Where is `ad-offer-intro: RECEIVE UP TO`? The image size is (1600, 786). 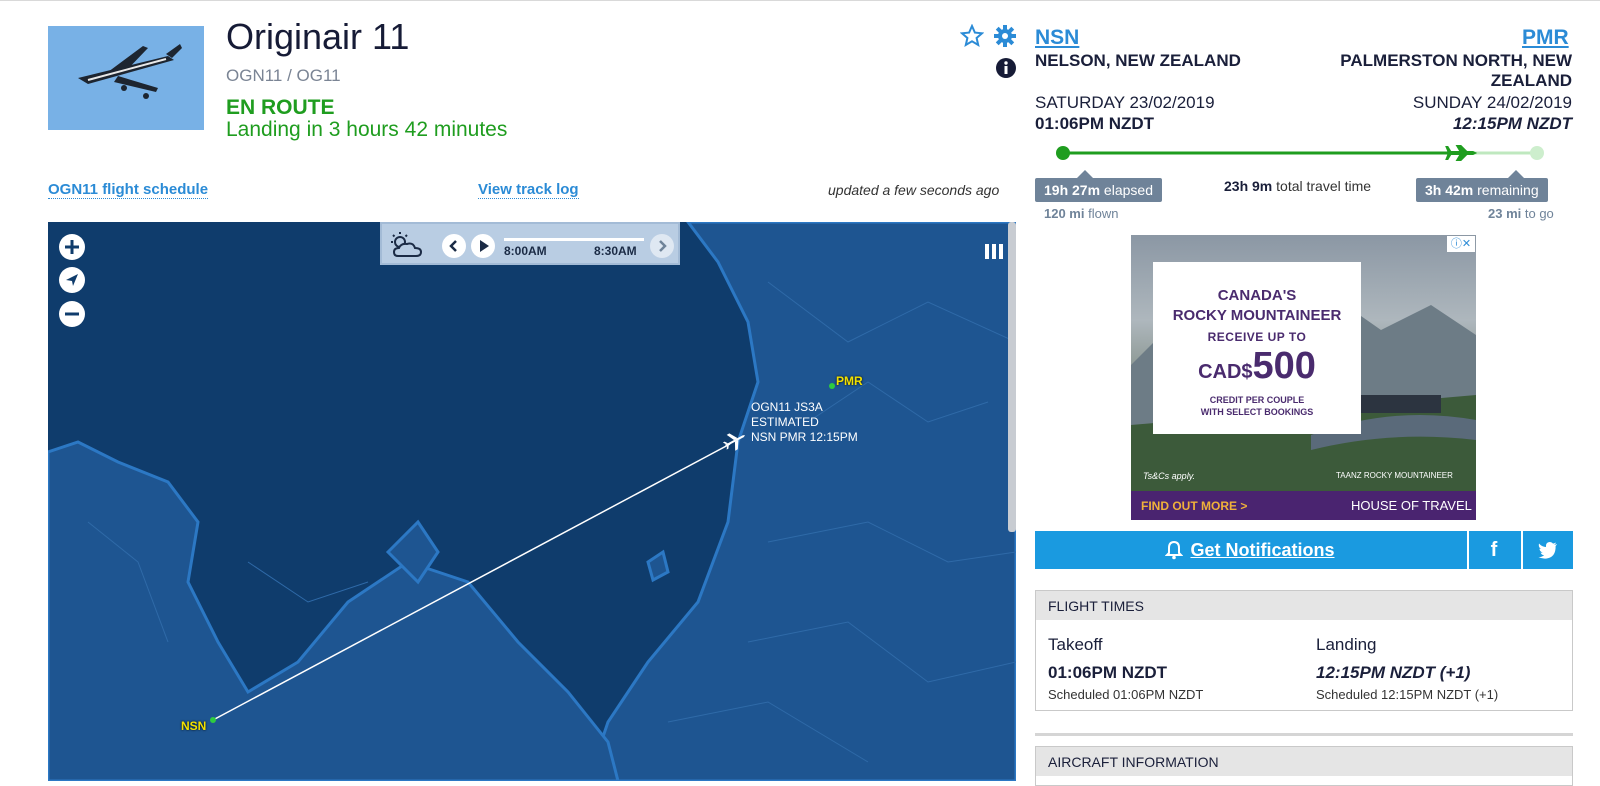 ad-offer-intro: RECEIVE UP TO is located at coordinates (1257, 337).